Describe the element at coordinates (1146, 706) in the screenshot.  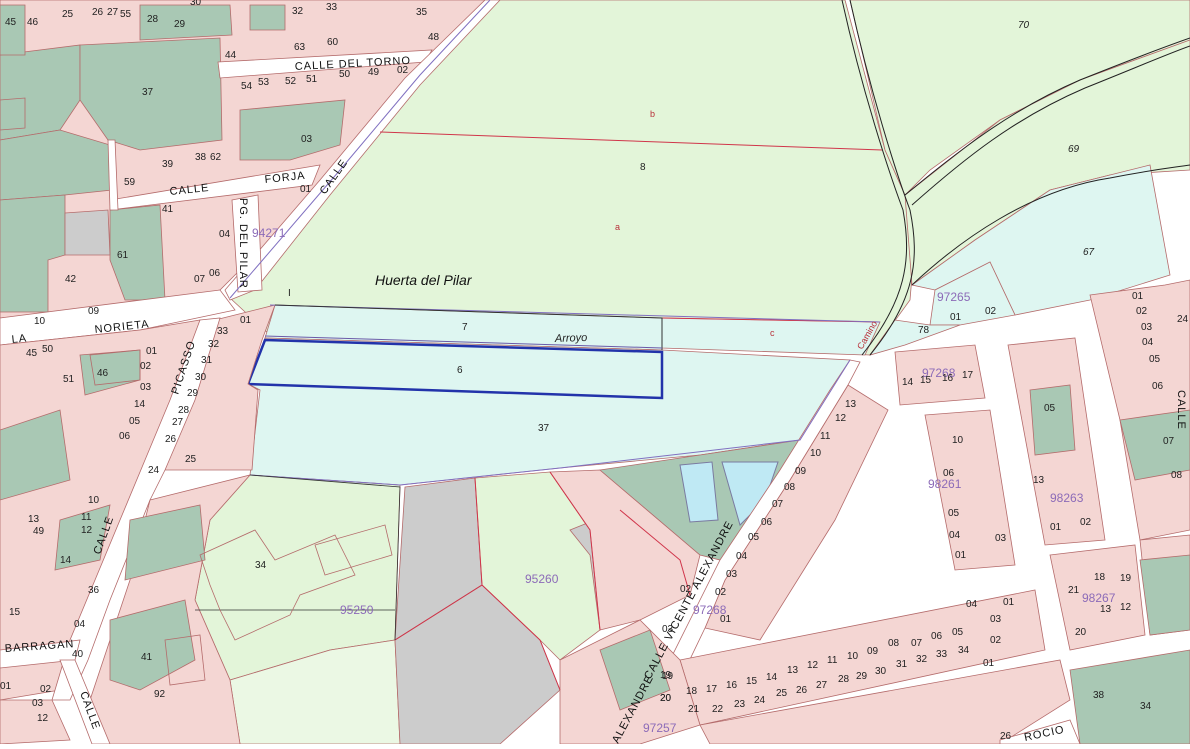
I see `parcel-number-bottom_right: 34` at that location.